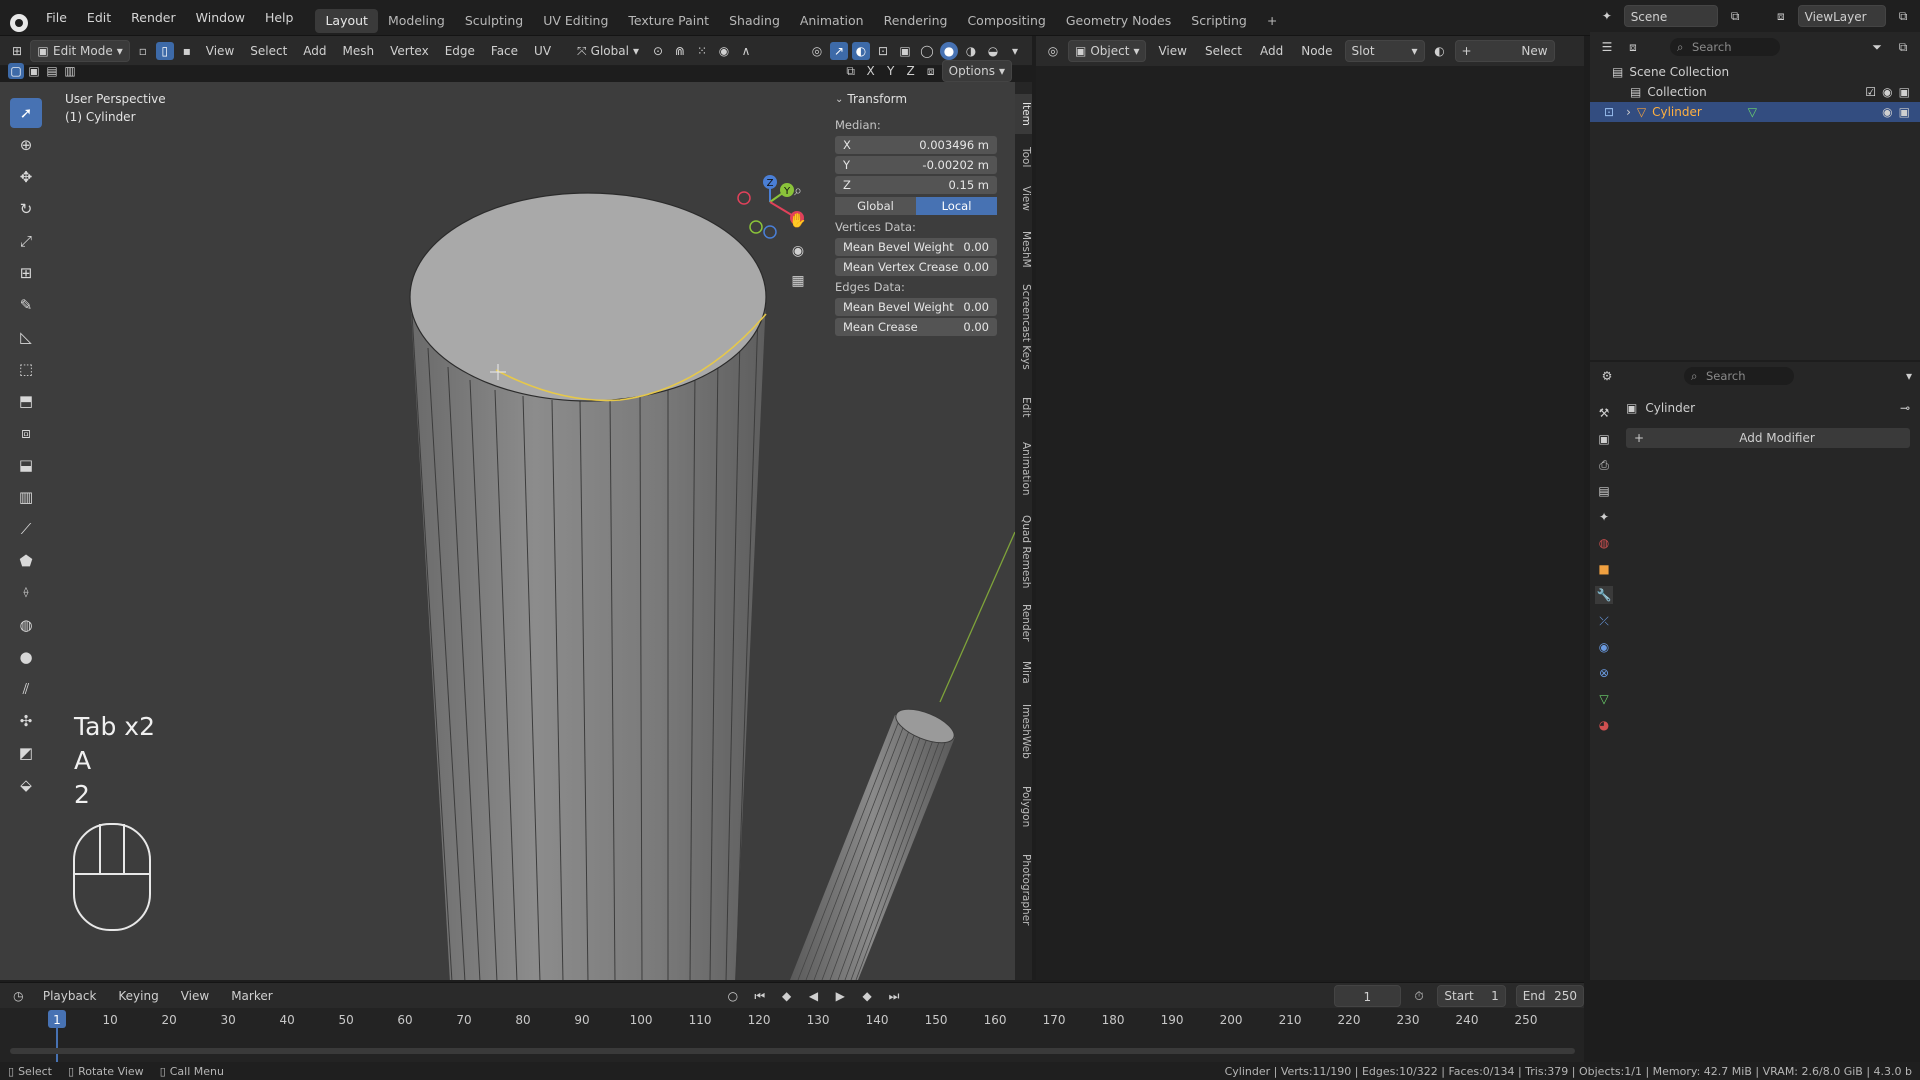  I want to click on view-layer-icon: ⧈, so click(1781, 16).